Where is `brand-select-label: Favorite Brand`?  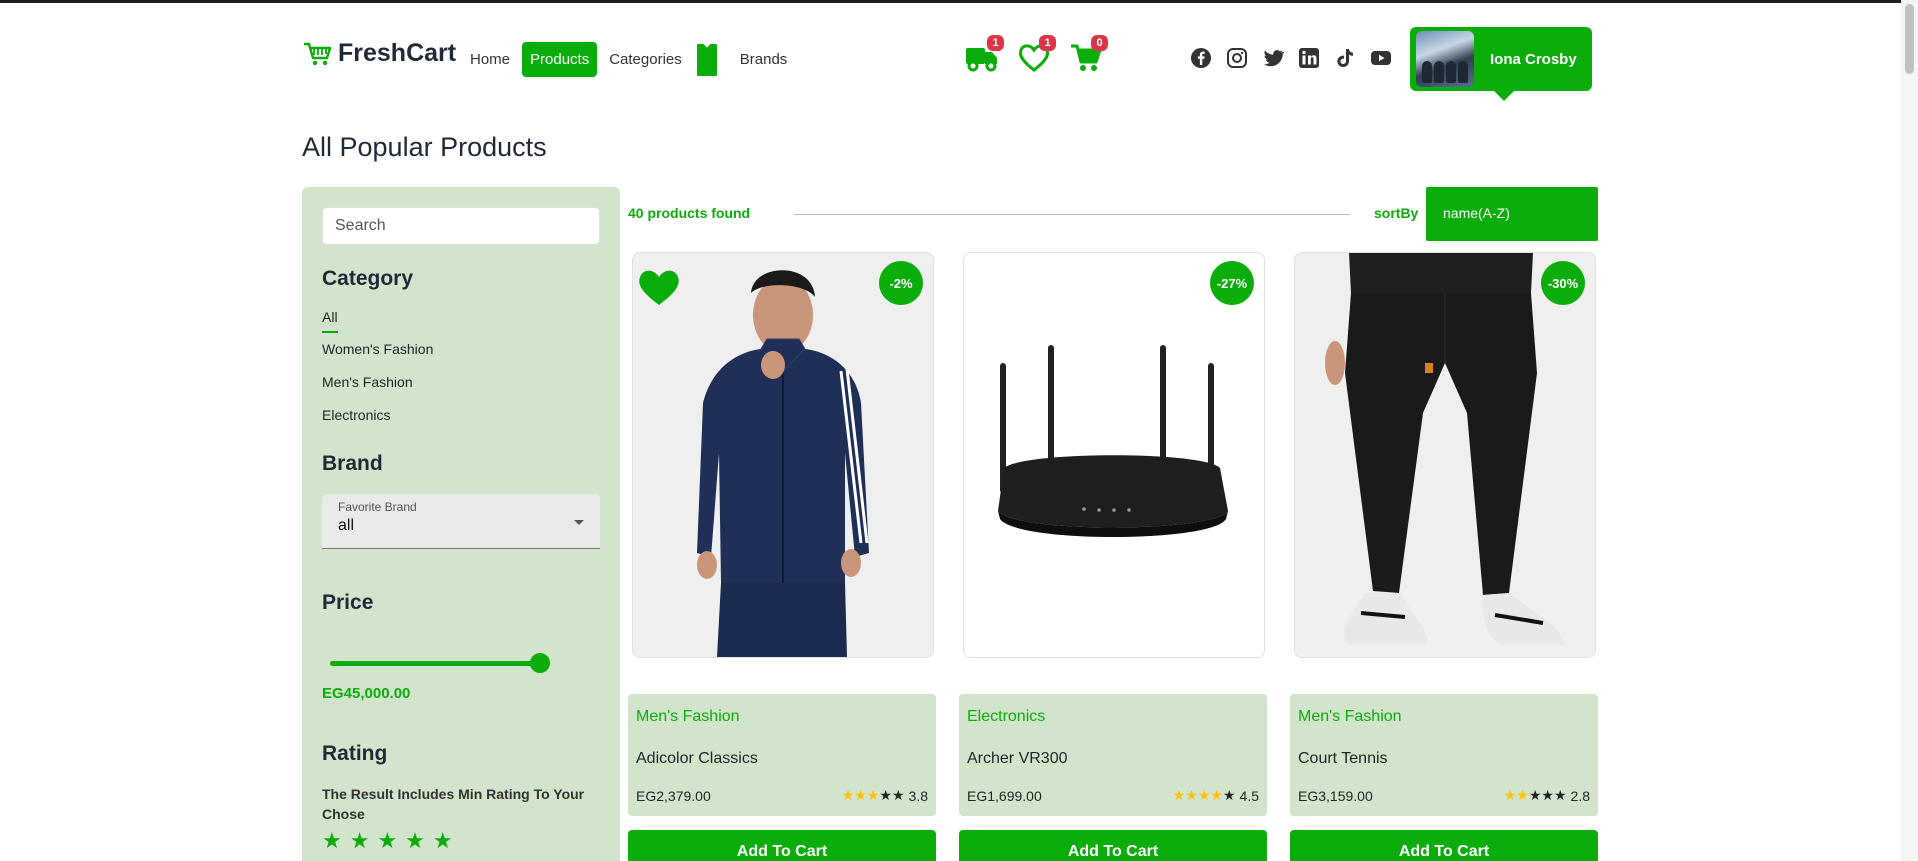
brand-select-label: Favorite Brand is located at coordinates (377, 507).